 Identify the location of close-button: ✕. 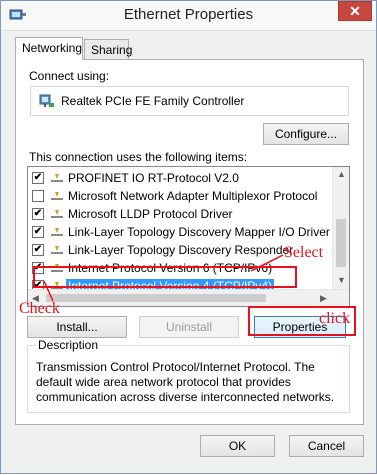
(355, 11).